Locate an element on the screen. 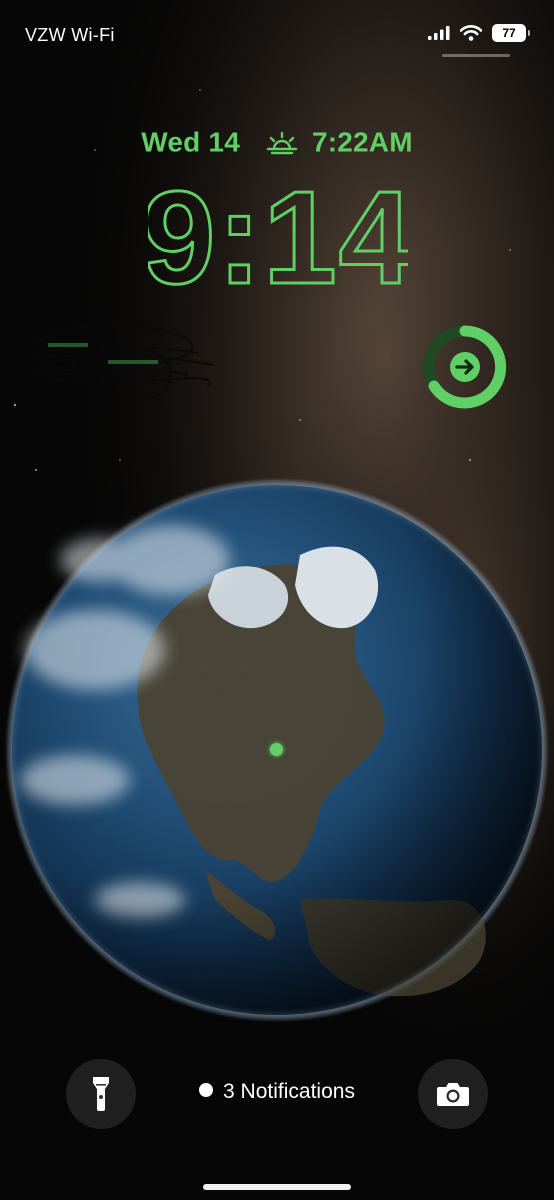 Image resolution: width=554 pixels, height=1200 pixels. camera-icon is located at coordinates (453, 1094).